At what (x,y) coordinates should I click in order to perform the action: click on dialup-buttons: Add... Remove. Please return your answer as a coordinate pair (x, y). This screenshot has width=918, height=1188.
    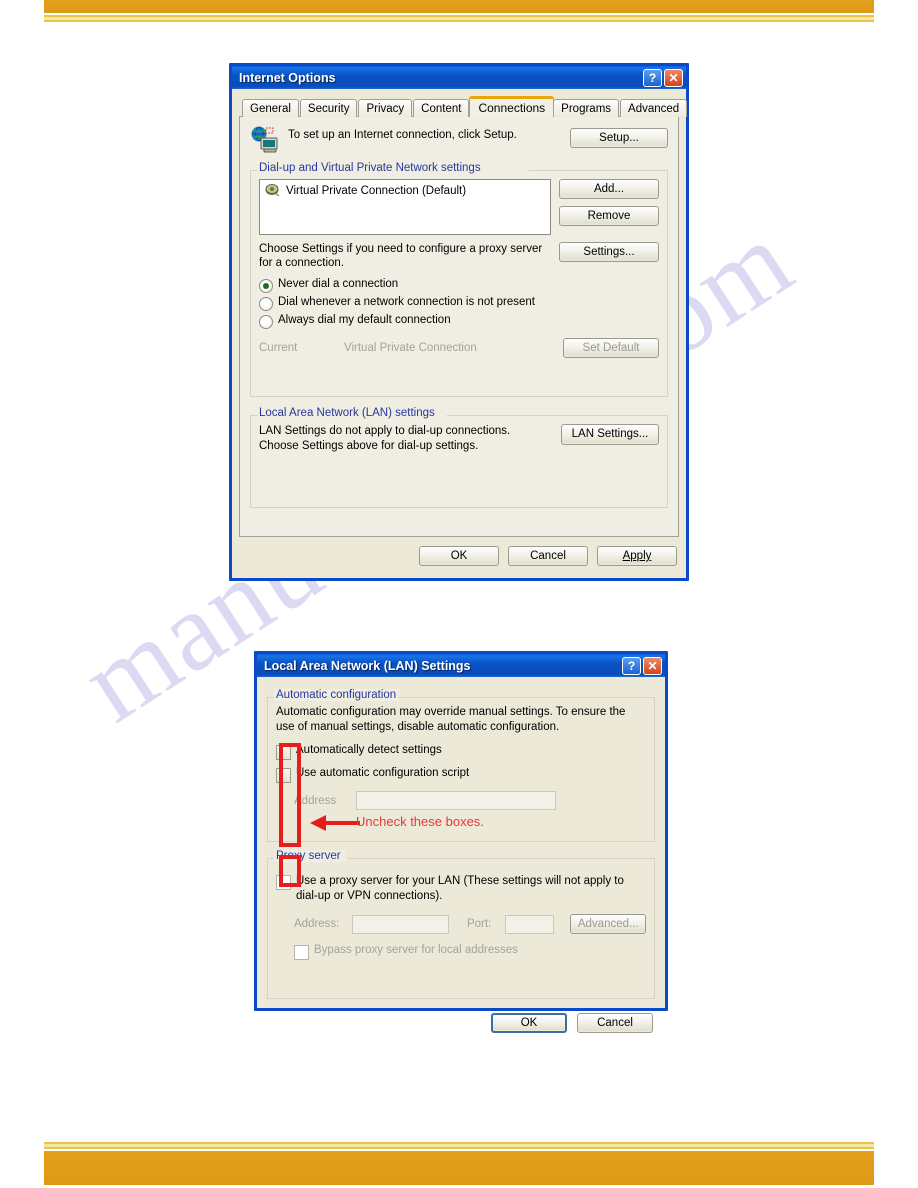
    Looking at the image, I should click on (609, 207).